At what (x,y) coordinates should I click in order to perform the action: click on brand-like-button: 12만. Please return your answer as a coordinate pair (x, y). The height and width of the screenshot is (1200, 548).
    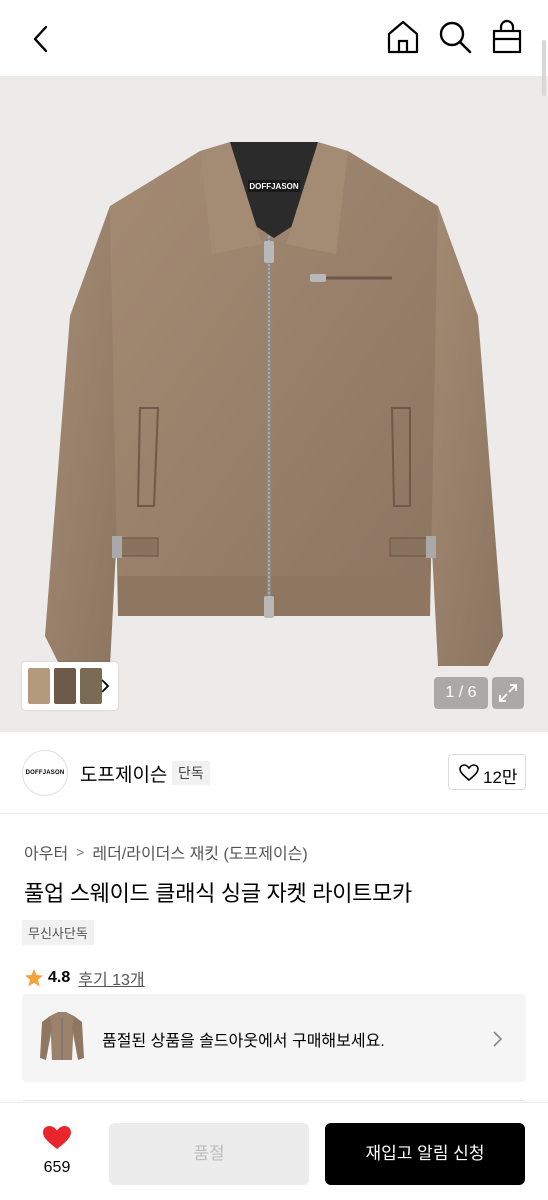
    Looking at the image, I should click on (487, 772).